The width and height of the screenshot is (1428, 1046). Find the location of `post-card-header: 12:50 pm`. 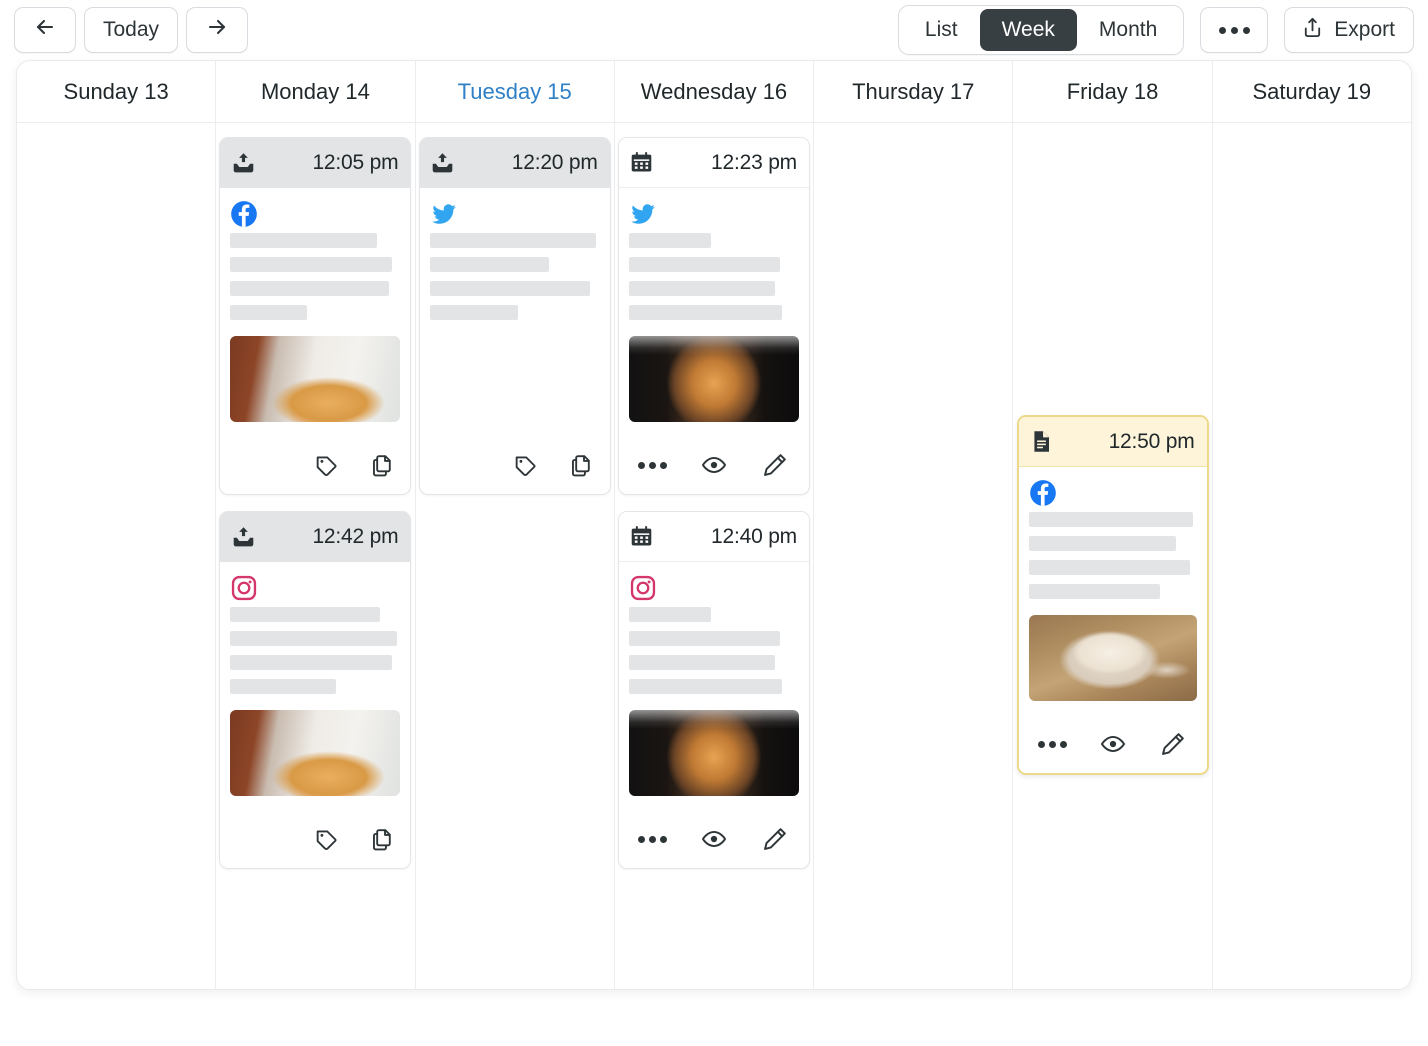

post-card-header: 12:50 pm is located at coordinates (1112, 442).